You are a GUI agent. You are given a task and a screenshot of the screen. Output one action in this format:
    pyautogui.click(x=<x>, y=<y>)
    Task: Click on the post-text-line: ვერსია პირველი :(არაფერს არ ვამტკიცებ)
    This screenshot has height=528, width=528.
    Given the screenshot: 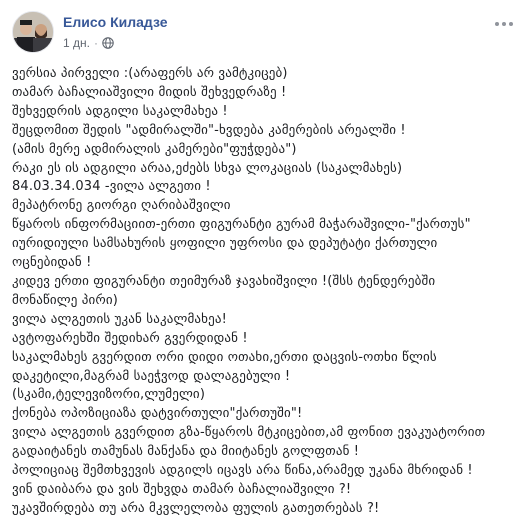 What is the action you would take?
    pyautogui.click(x=150, y=73)
    